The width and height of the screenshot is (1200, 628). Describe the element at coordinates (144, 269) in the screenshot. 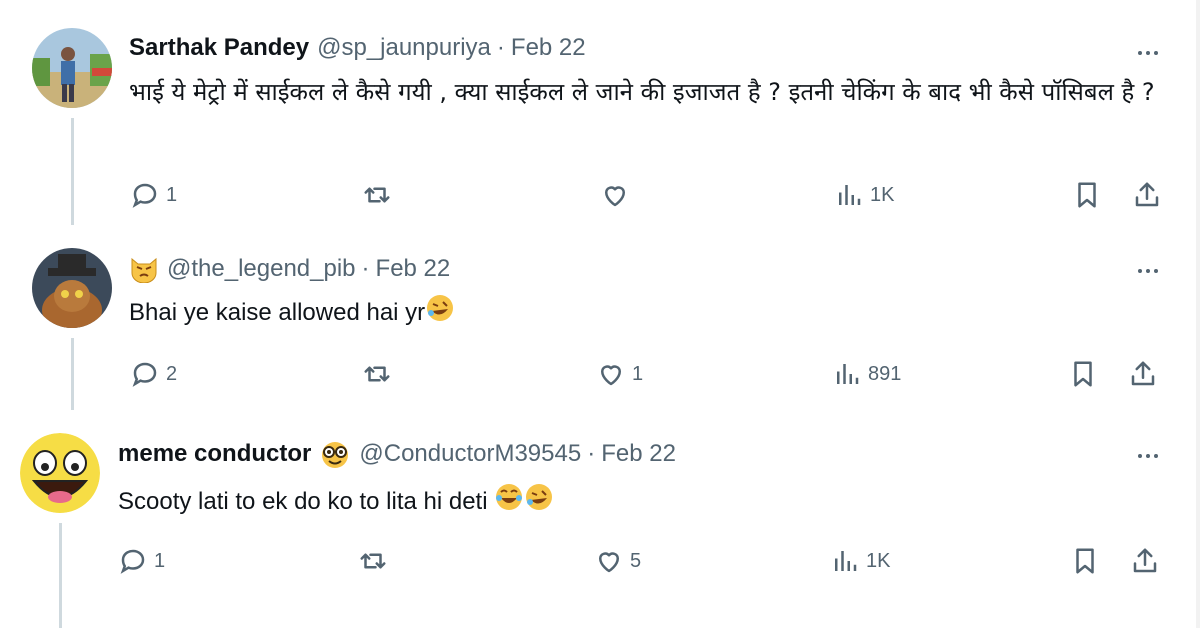

I see `angry-cat-emoji-icon` at that location.